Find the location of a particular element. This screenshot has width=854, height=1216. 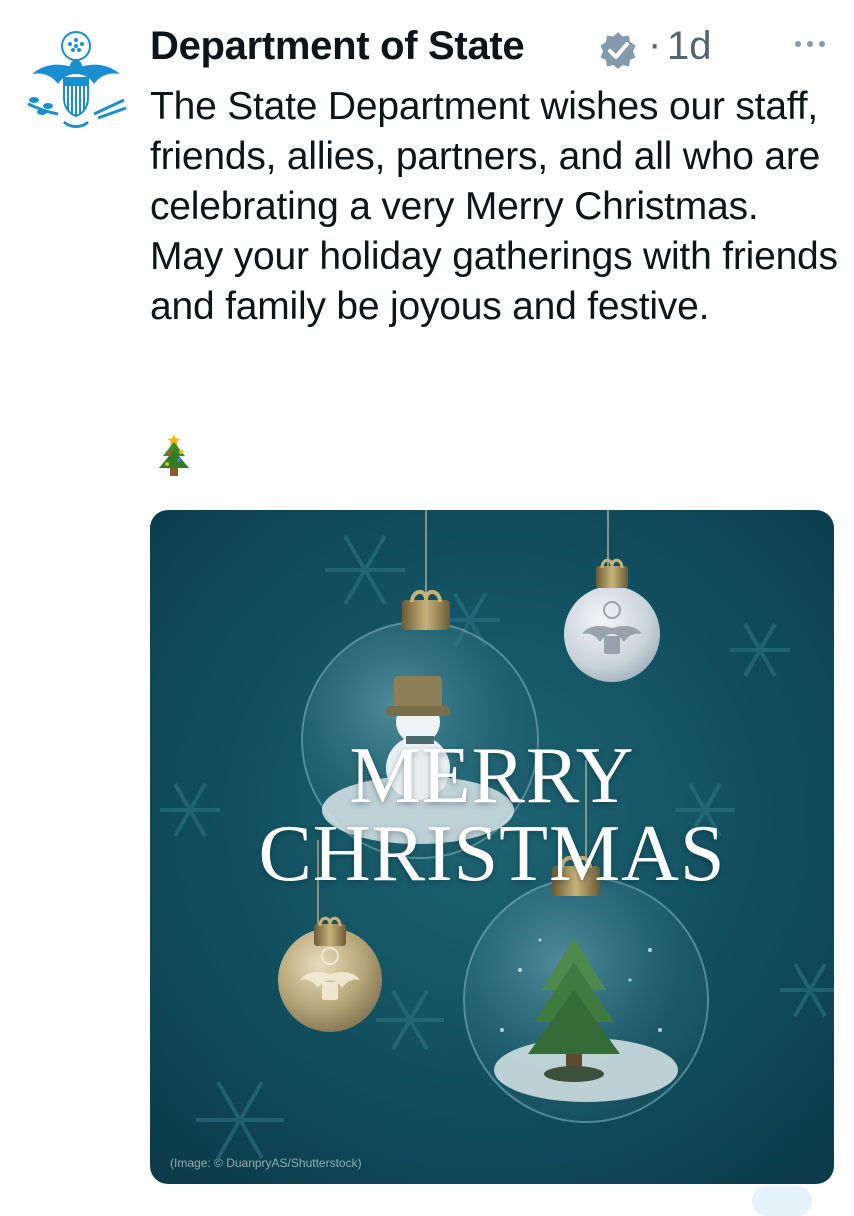

christmas-tree-icon is located at coordinates (174, 455).